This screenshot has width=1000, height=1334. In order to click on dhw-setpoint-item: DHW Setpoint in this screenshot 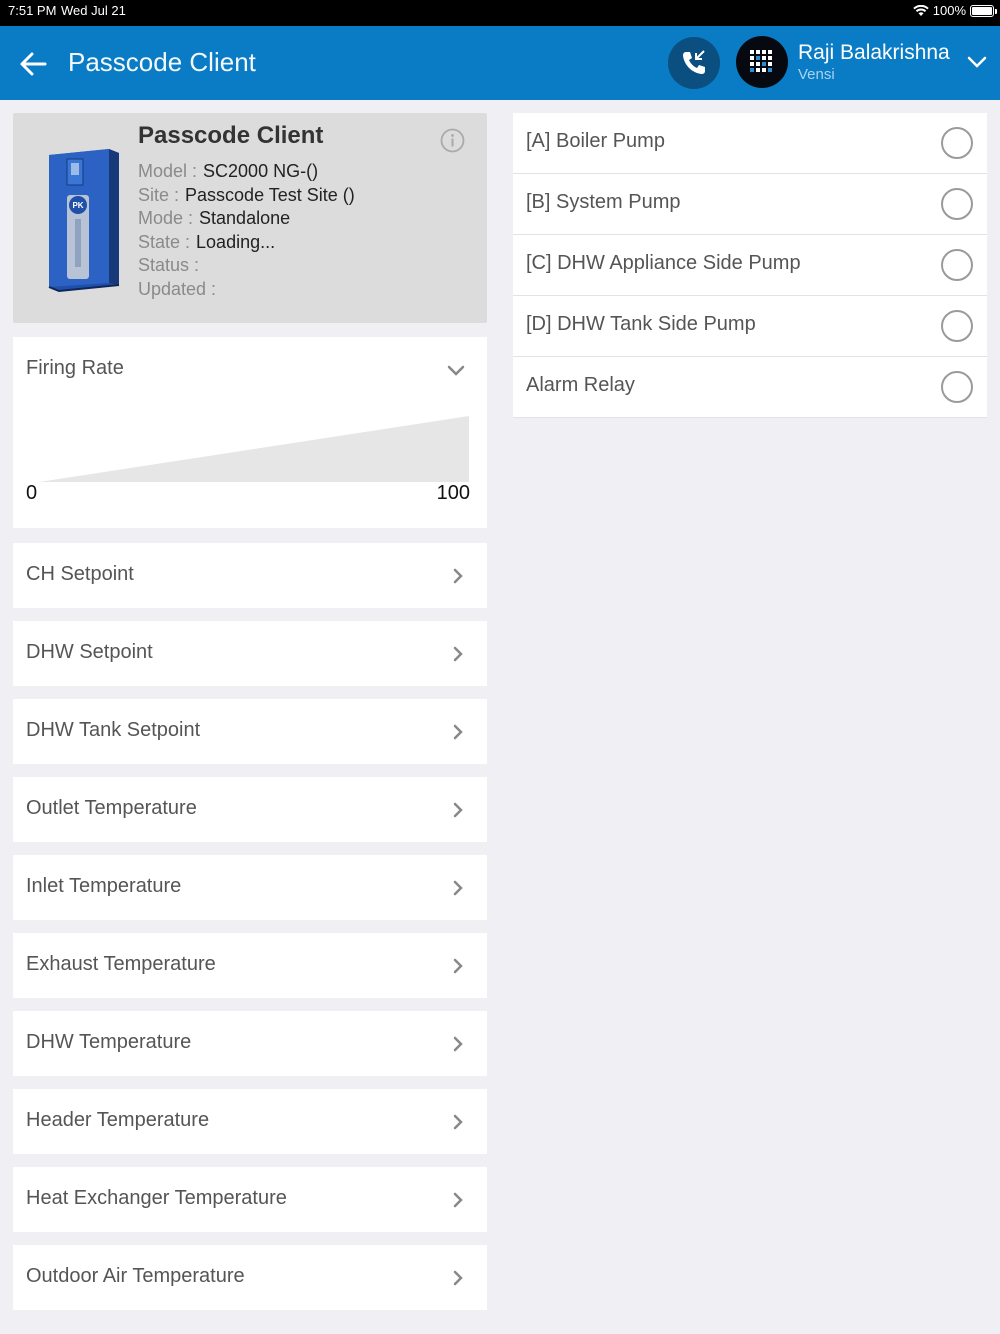, I will do `click(250, 653)`.